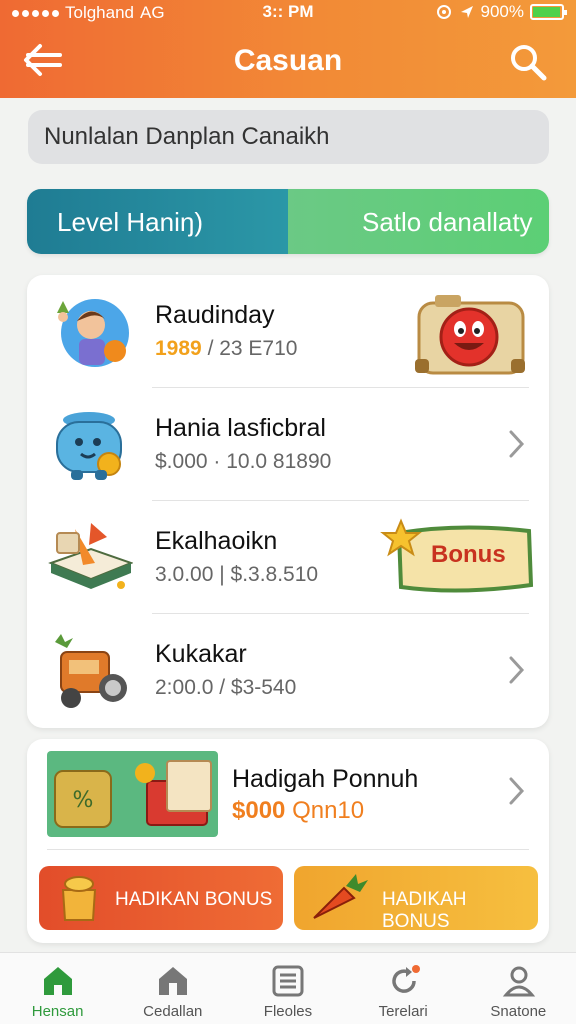  Describe the element at coordinates (518, 981) in the screenshot. I see `profile-icon` at that location.